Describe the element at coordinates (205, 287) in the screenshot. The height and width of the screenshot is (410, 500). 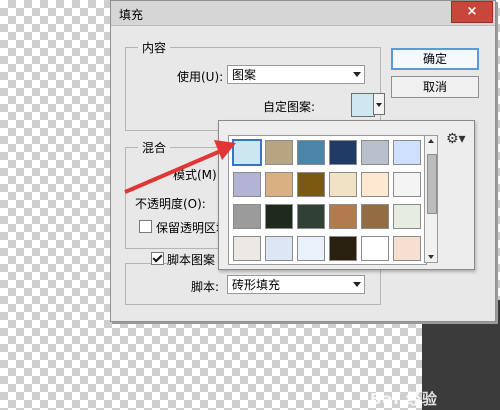
I see `script-label: 脚本:` at that location.